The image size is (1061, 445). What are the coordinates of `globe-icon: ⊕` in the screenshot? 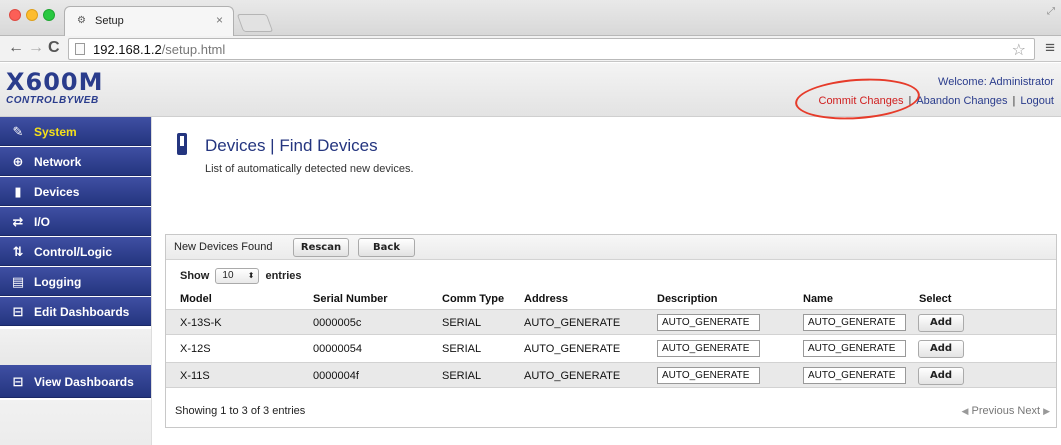 It's located at (18, 161).